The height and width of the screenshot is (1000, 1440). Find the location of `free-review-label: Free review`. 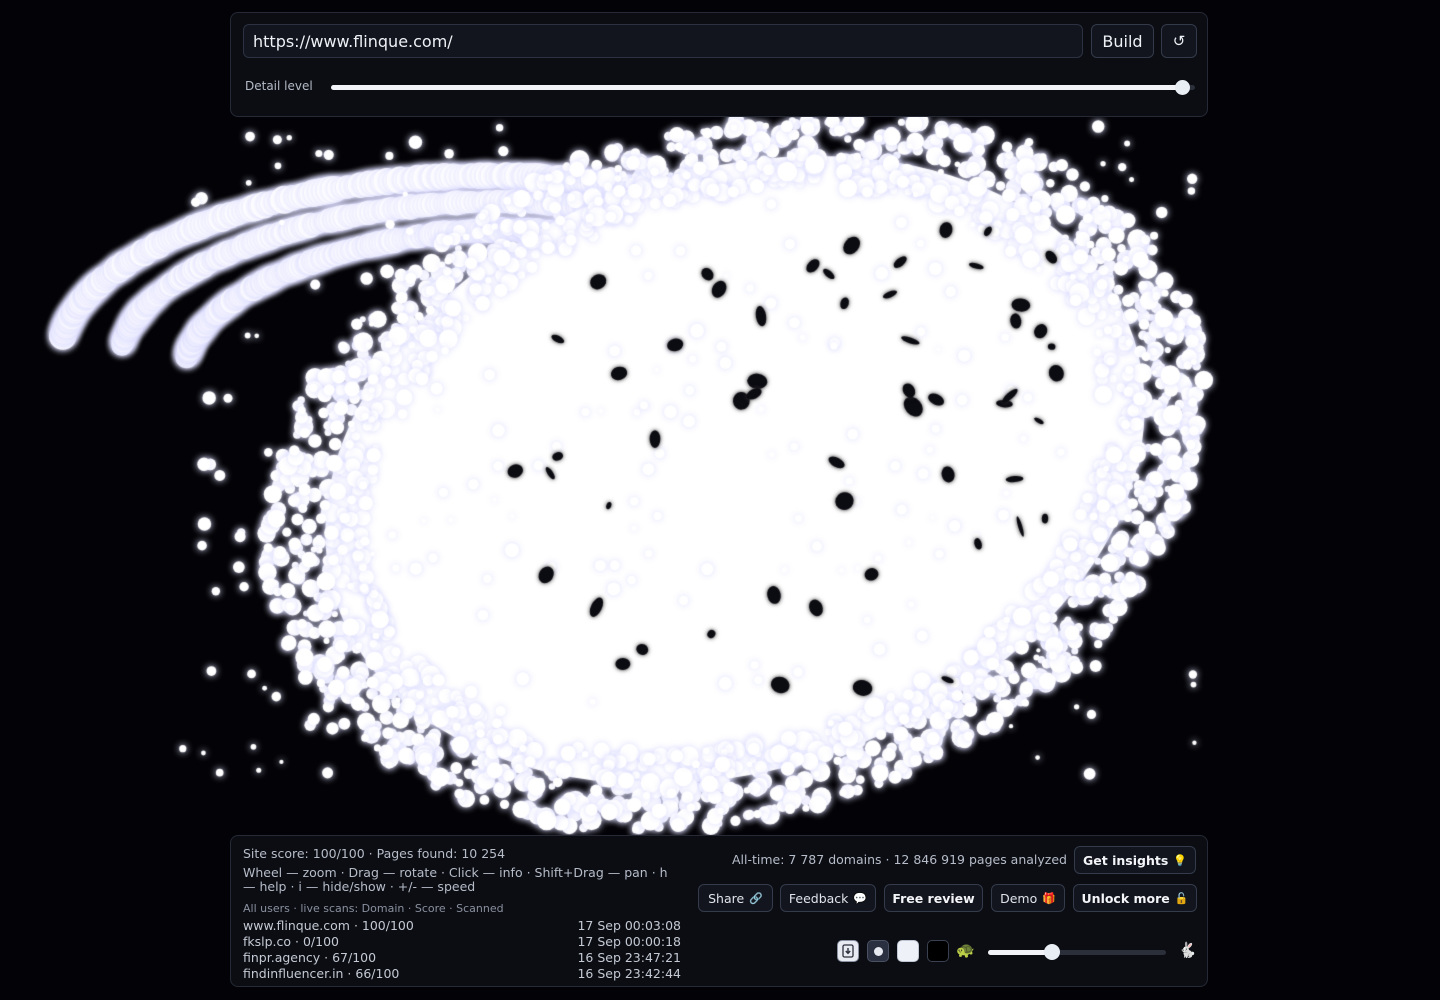

free-review-label: Free review is located at coordinates (933, 898).